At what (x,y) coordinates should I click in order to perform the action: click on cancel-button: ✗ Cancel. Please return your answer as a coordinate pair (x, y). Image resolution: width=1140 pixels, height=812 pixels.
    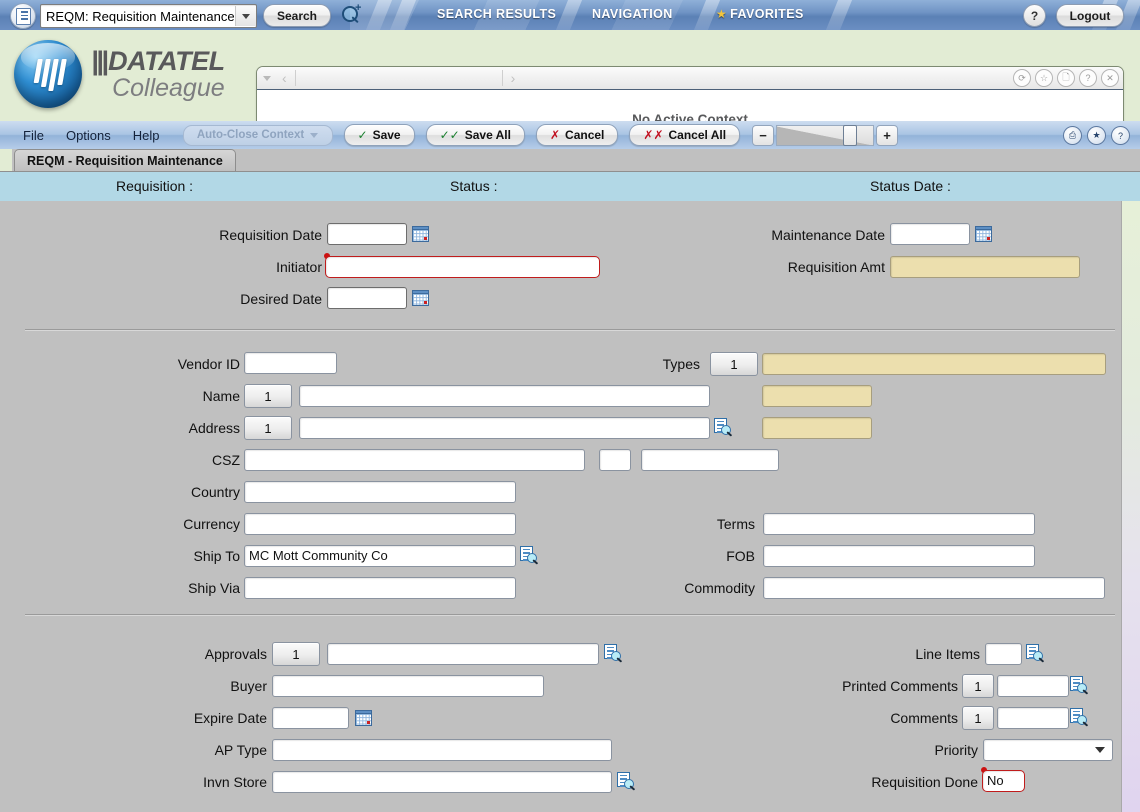
    Looking at the image, I should click on (577, 135).